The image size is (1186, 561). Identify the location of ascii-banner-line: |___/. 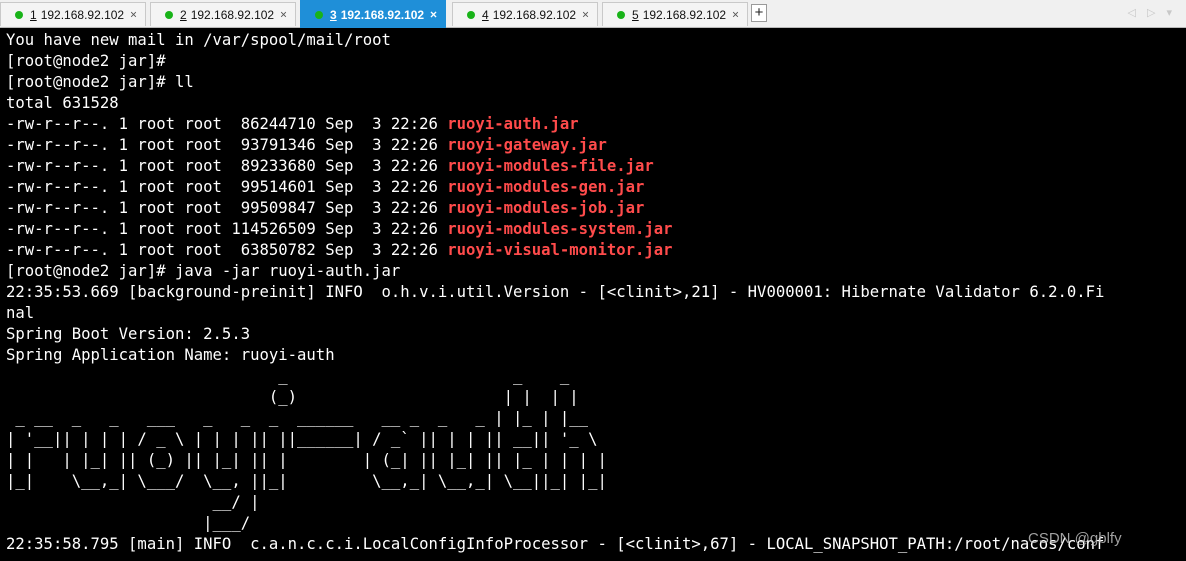
(128, 523).